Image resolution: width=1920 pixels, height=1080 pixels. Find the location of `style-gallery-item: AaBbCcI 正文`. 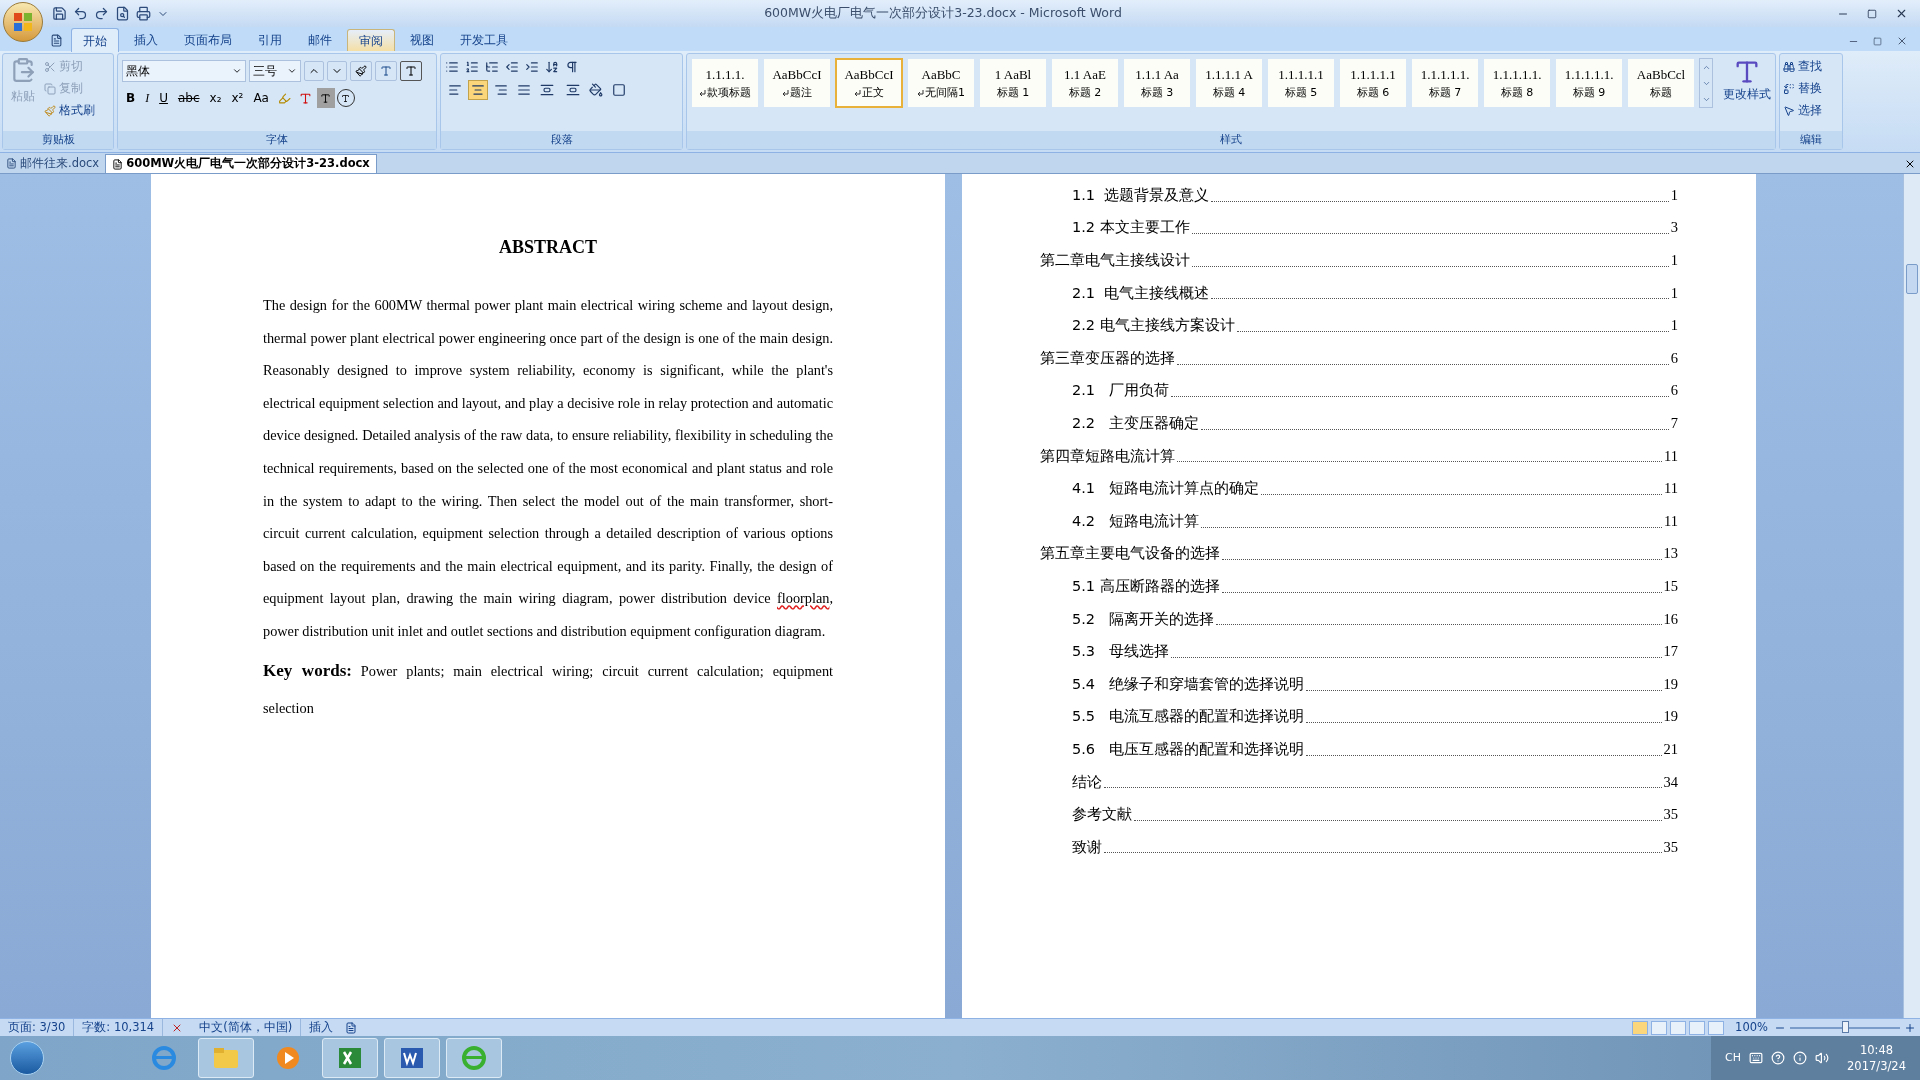

style-gallery-item: AaBbCcI 正文 is located at coordinates (869, 83).